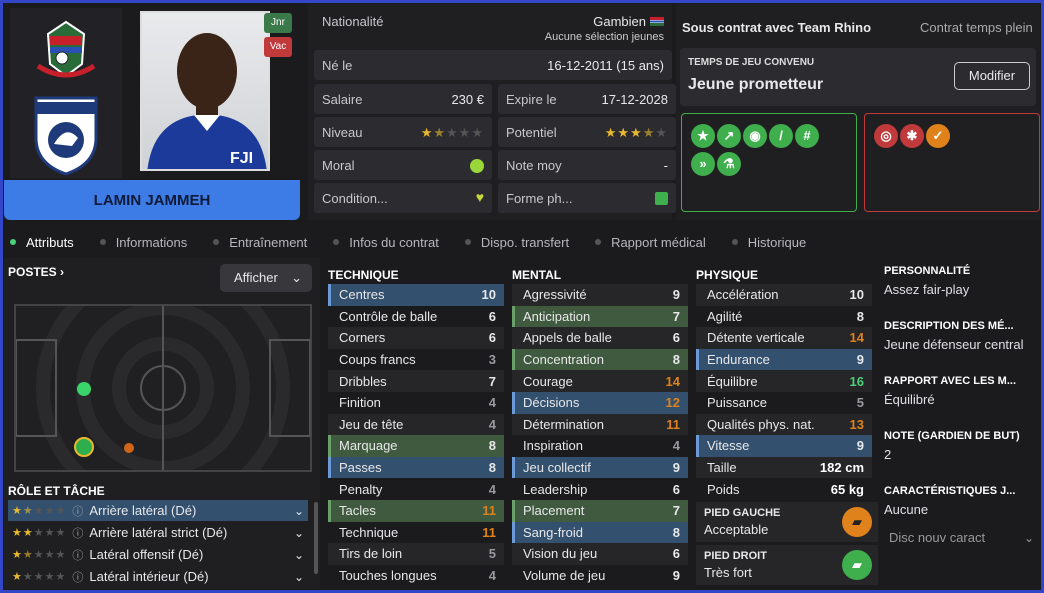 The image size is (1044, 593). I want to click on boot-trait-icon: /, so click(781, 136).